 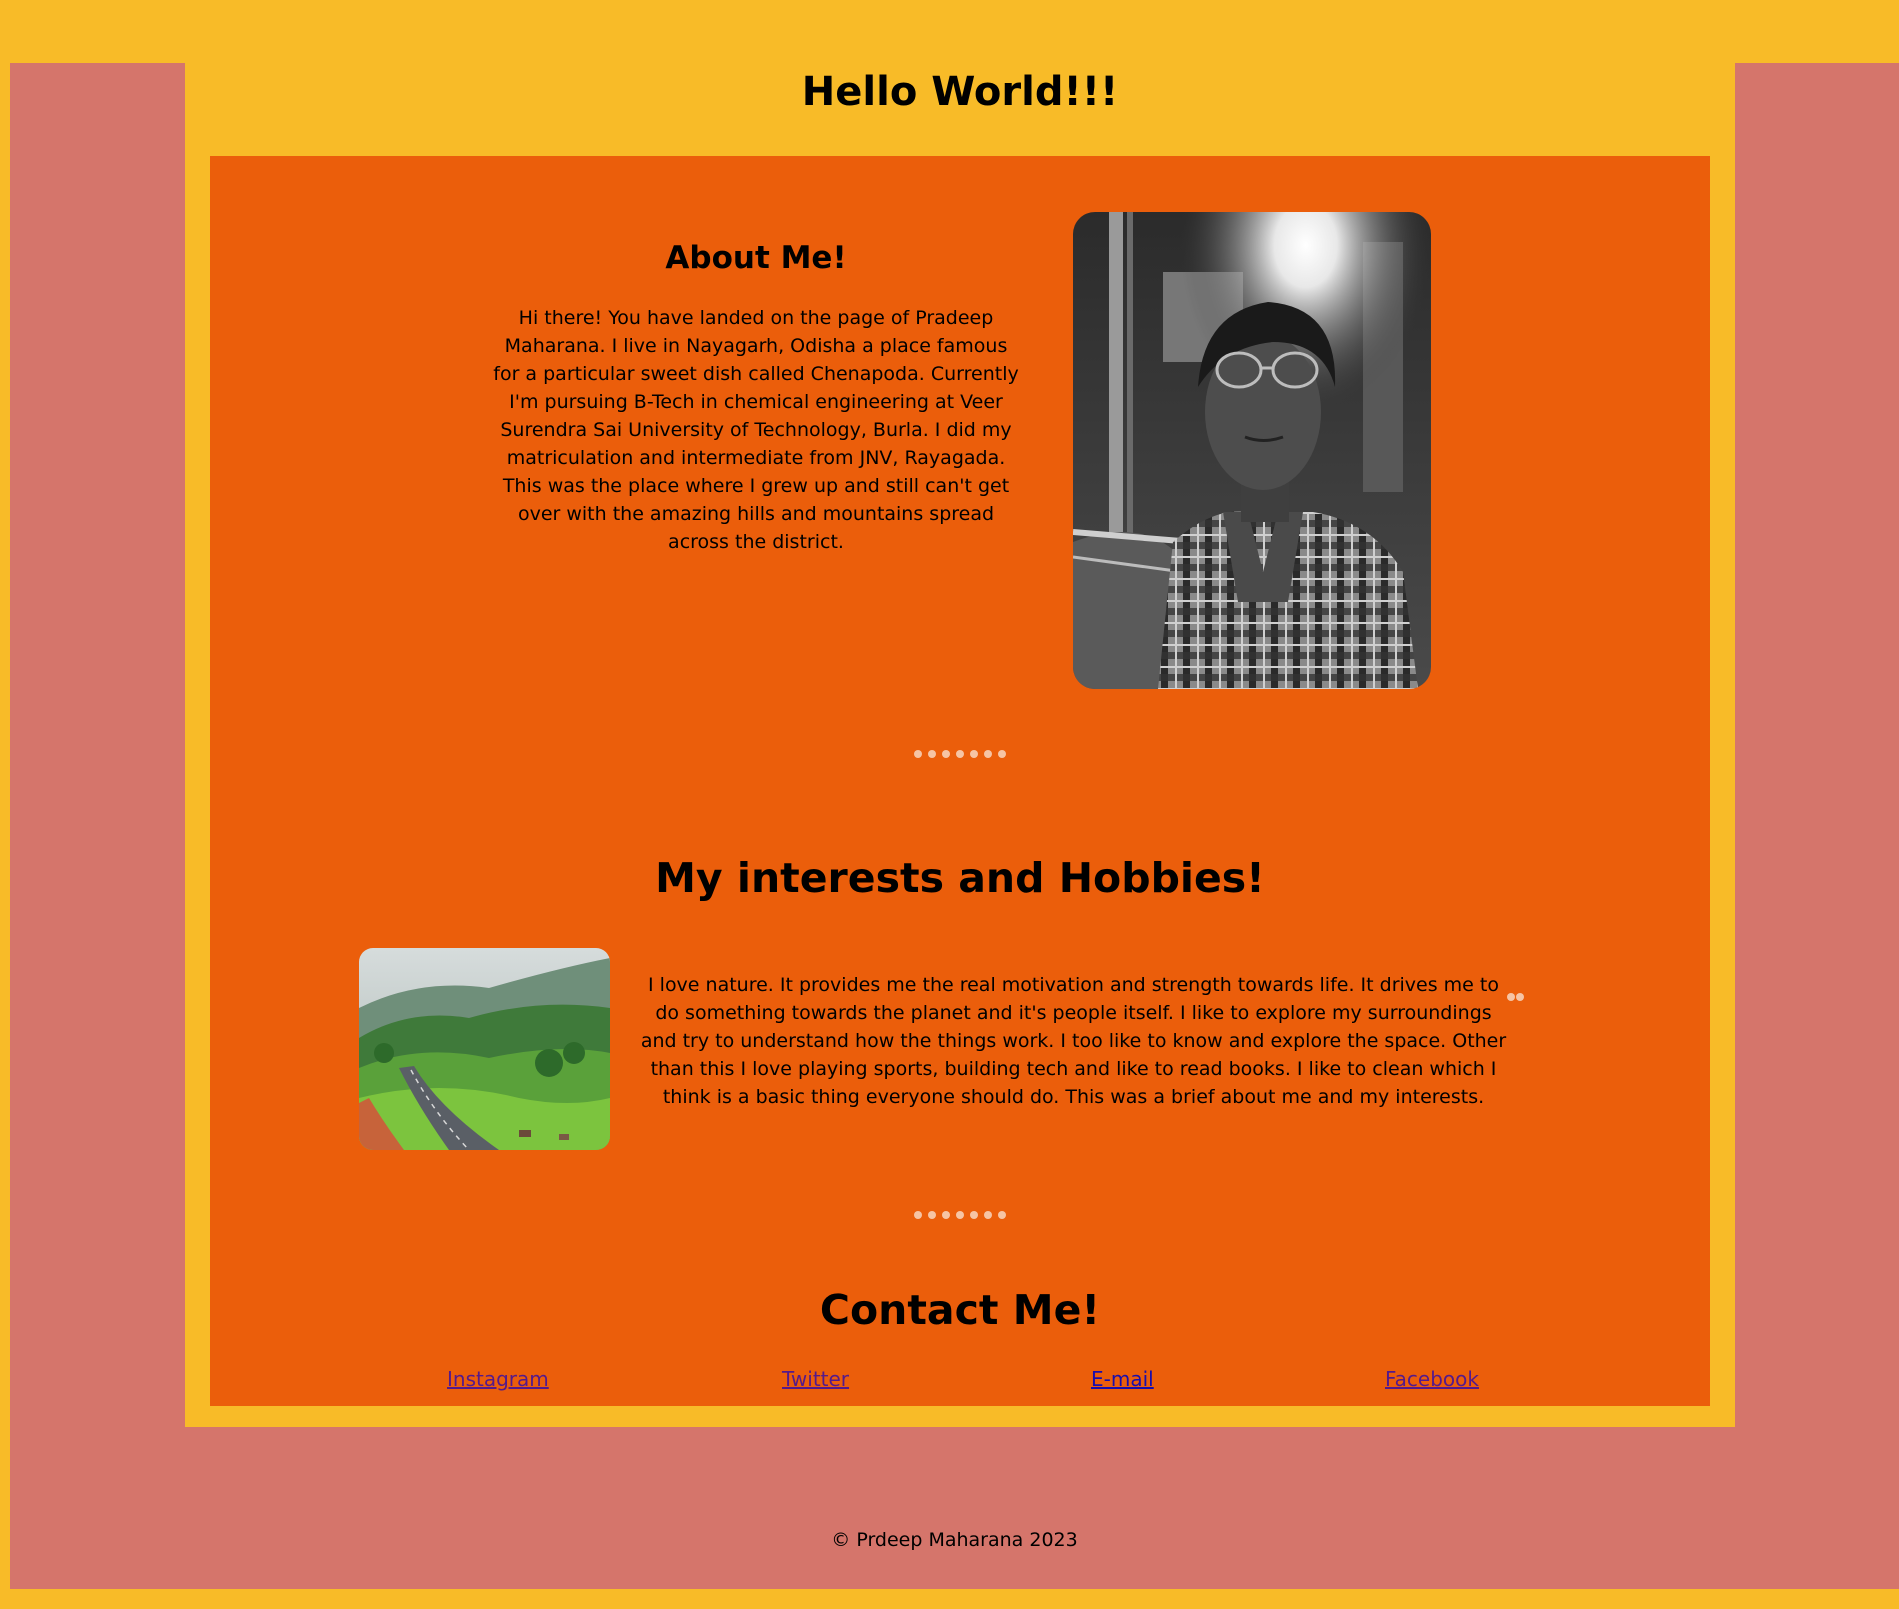 I want to click on about-heading: About Me!, so click(x=756, y=258).